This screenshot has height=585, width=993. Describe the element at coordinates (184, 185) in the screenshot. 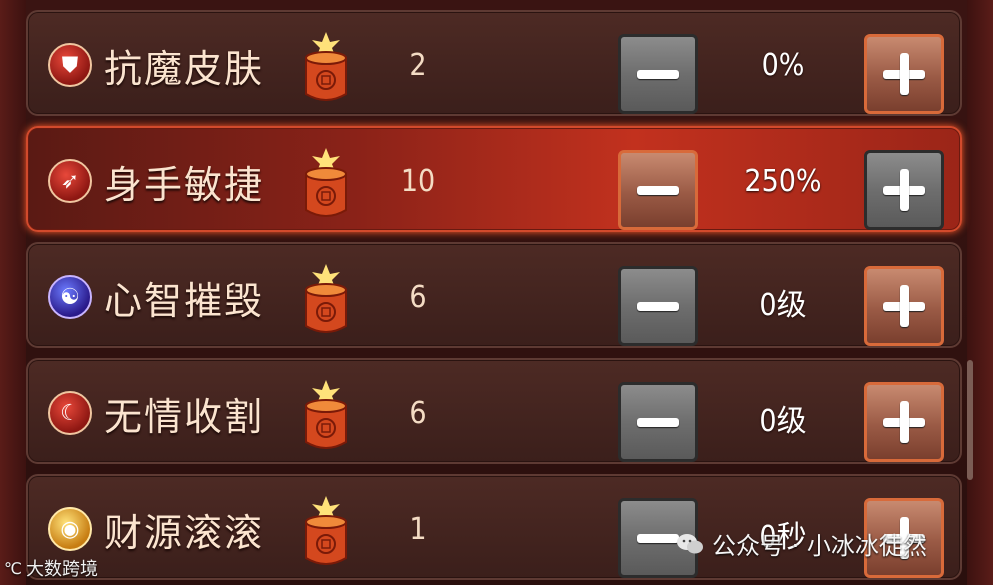

I see `skill-name: 身手敏捷` at that location.